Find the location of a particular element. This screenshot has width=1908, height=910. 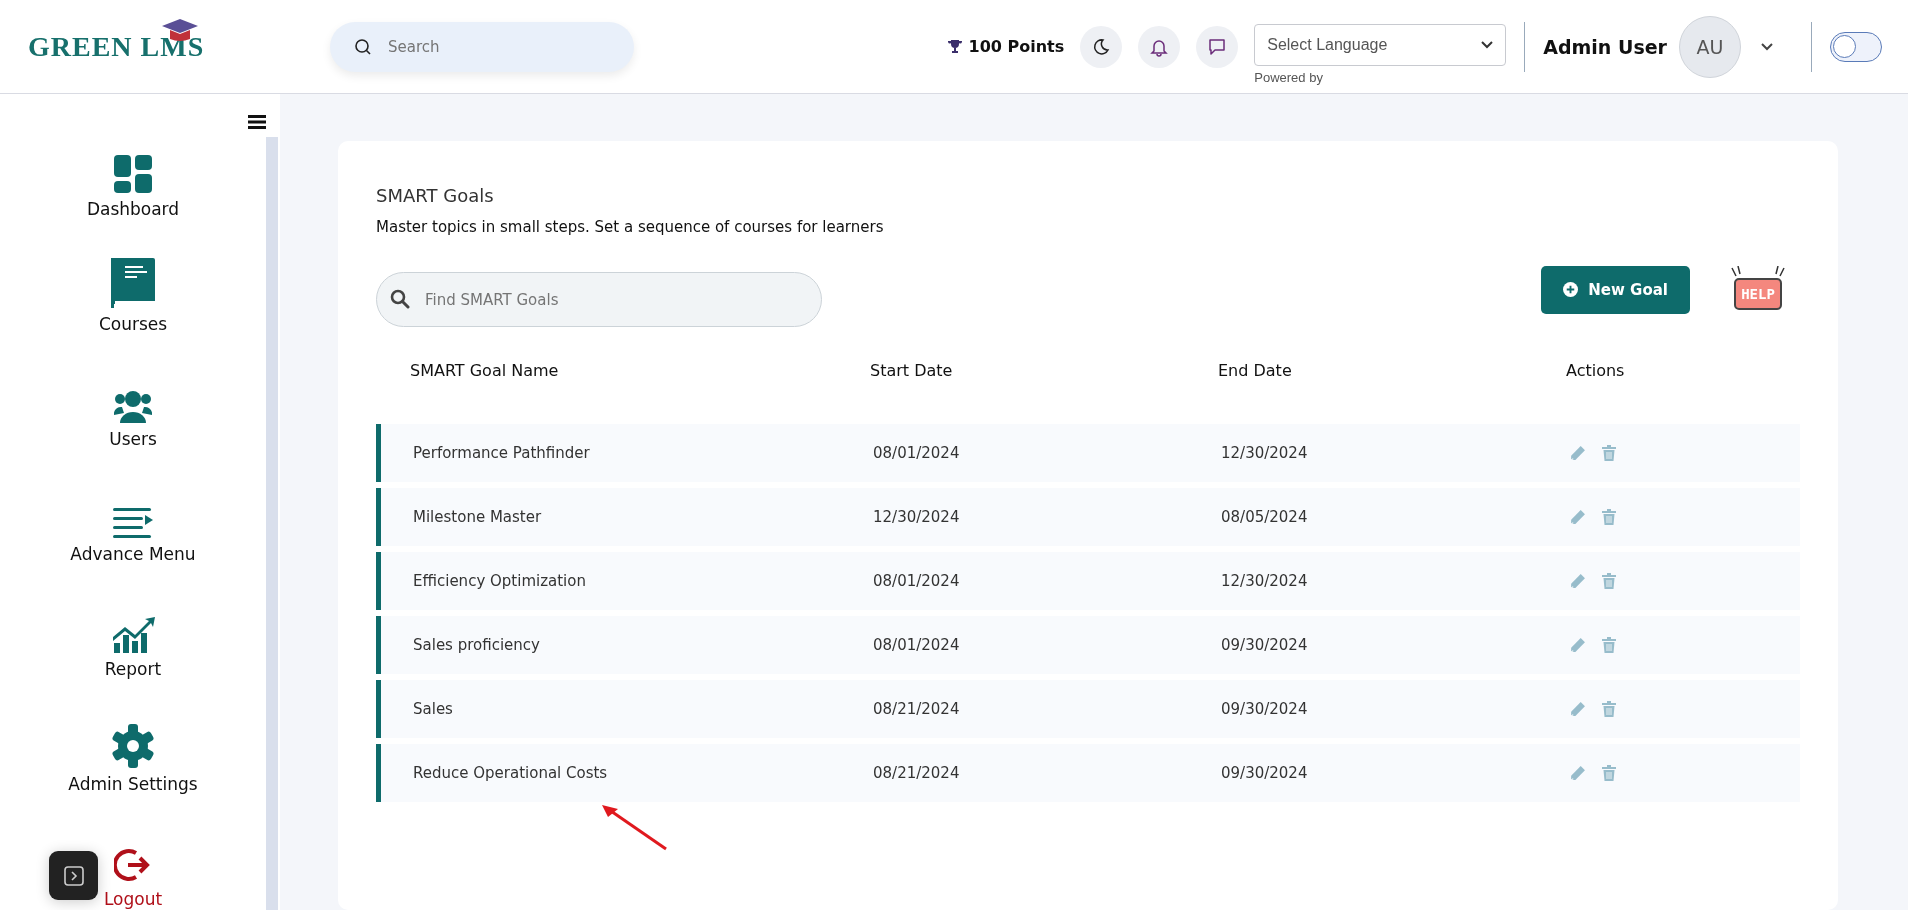

sidebar-item: Dashboard is located at coordinates (133, 182).